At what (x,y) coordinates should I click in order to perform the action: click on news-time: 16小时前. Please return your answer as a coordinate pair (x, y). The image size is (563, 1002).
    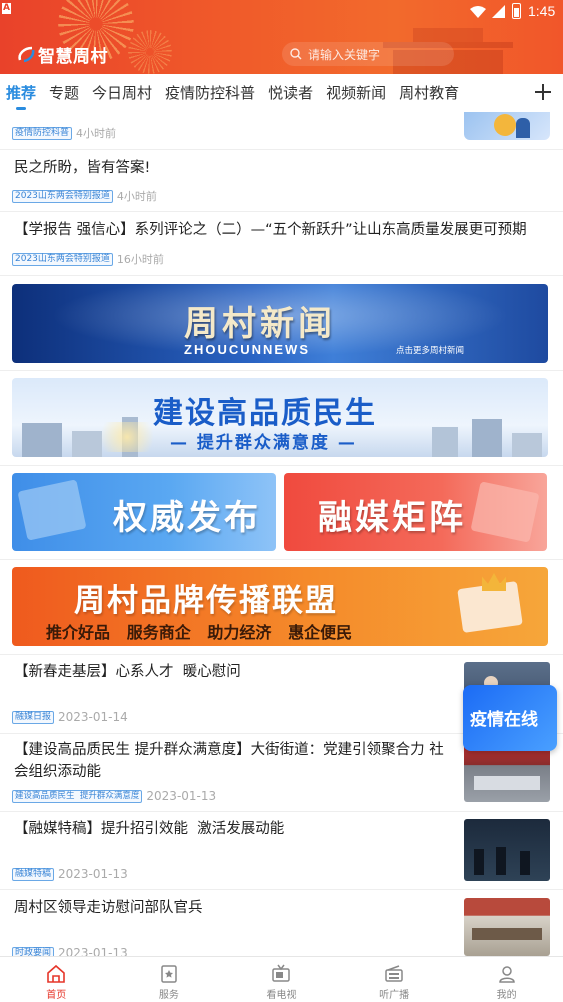
    Looking at the image, I should click on (140, 259).